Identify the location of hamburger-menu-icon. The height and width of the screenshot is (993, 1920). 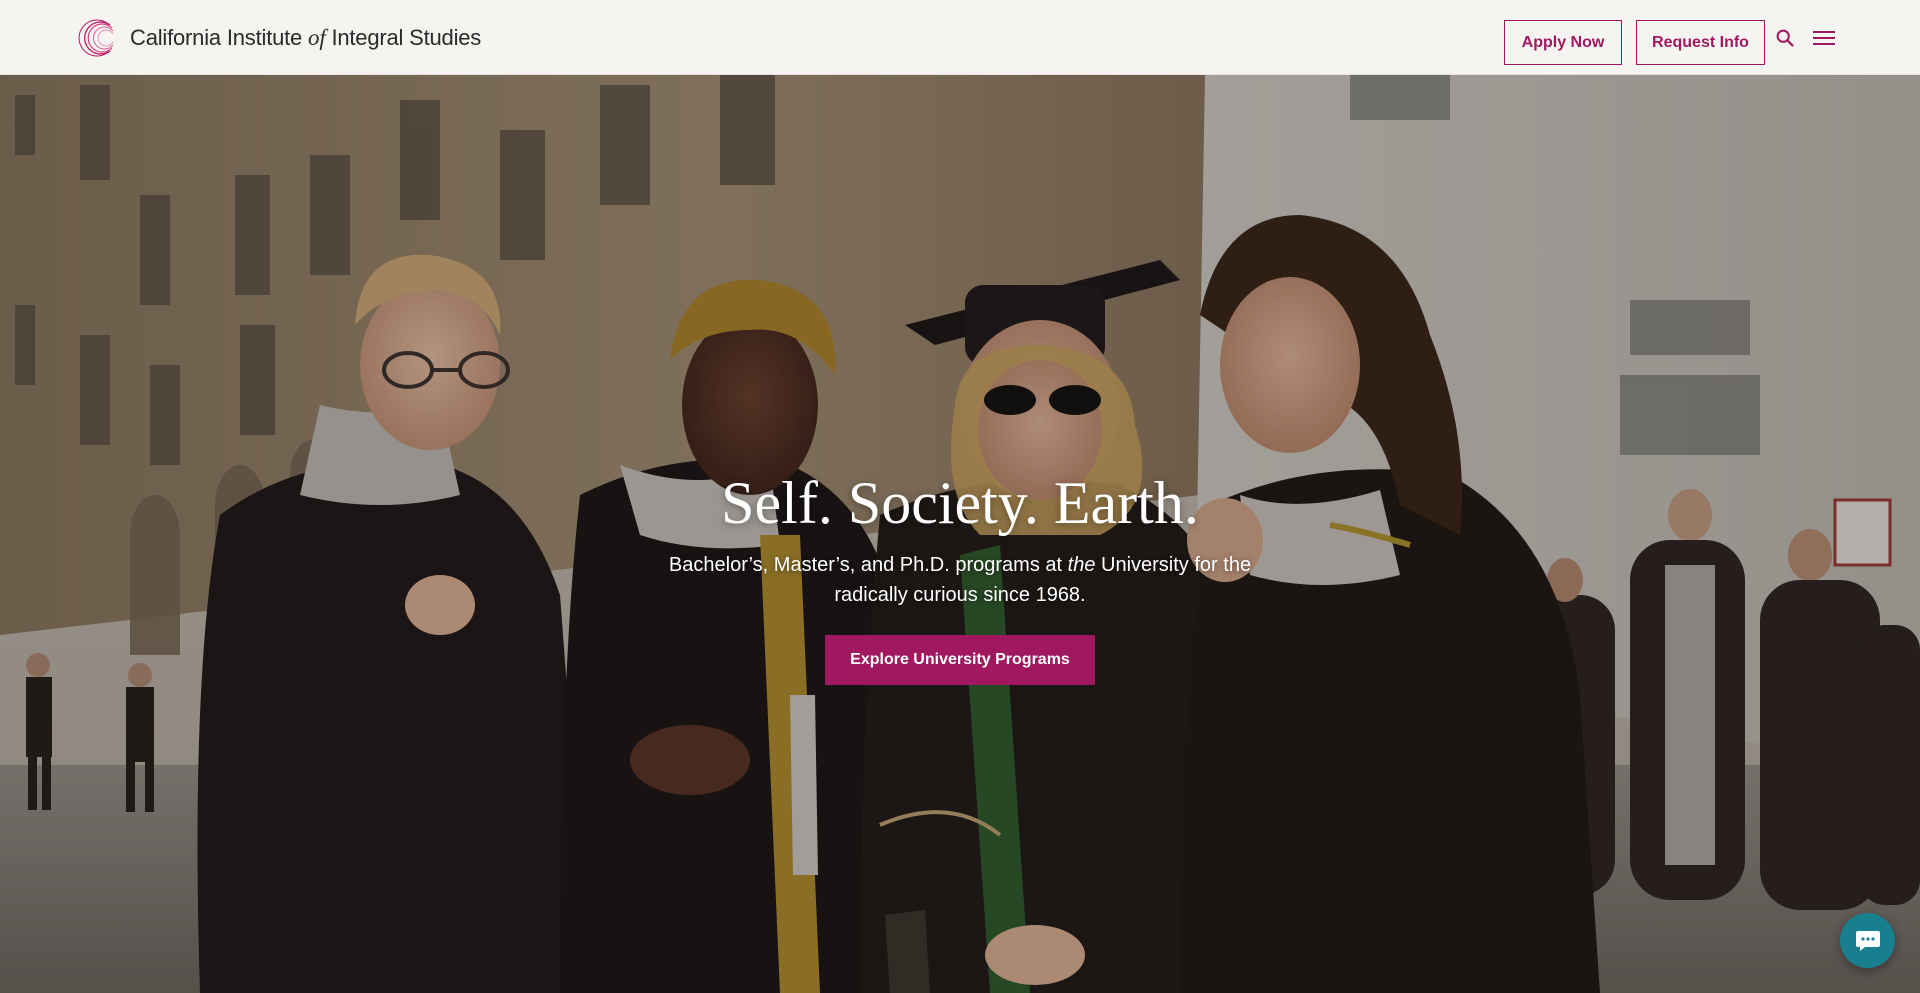
(1824, 38).